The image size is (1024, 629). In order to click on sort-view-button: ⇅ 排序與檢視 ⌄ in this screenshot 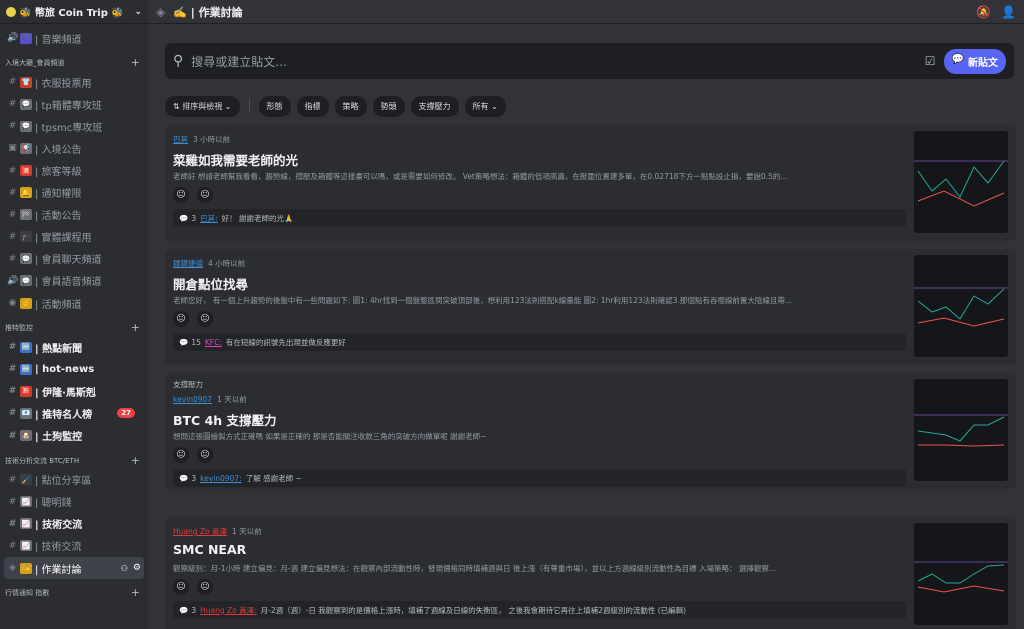, I will do `click(202, 106)`.